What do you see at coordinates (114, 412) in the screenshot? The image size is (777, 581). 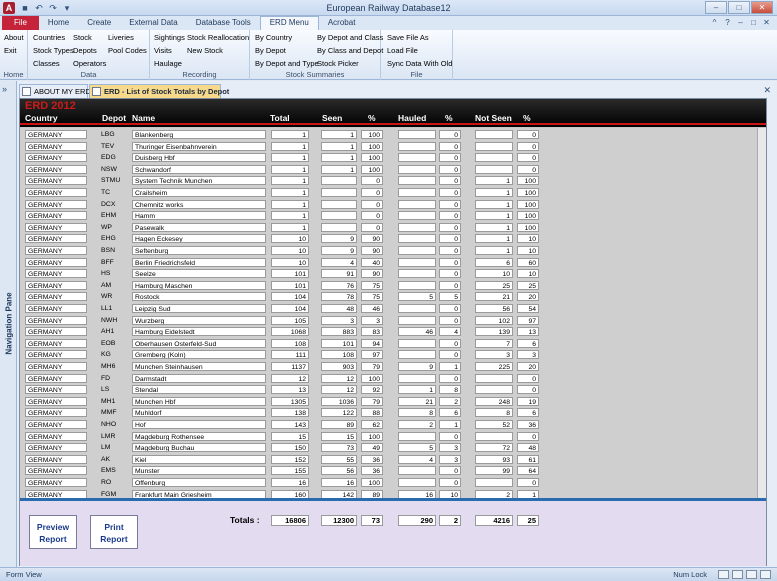 I see `cell-depot: MMF` at bounding box center [114, 412].